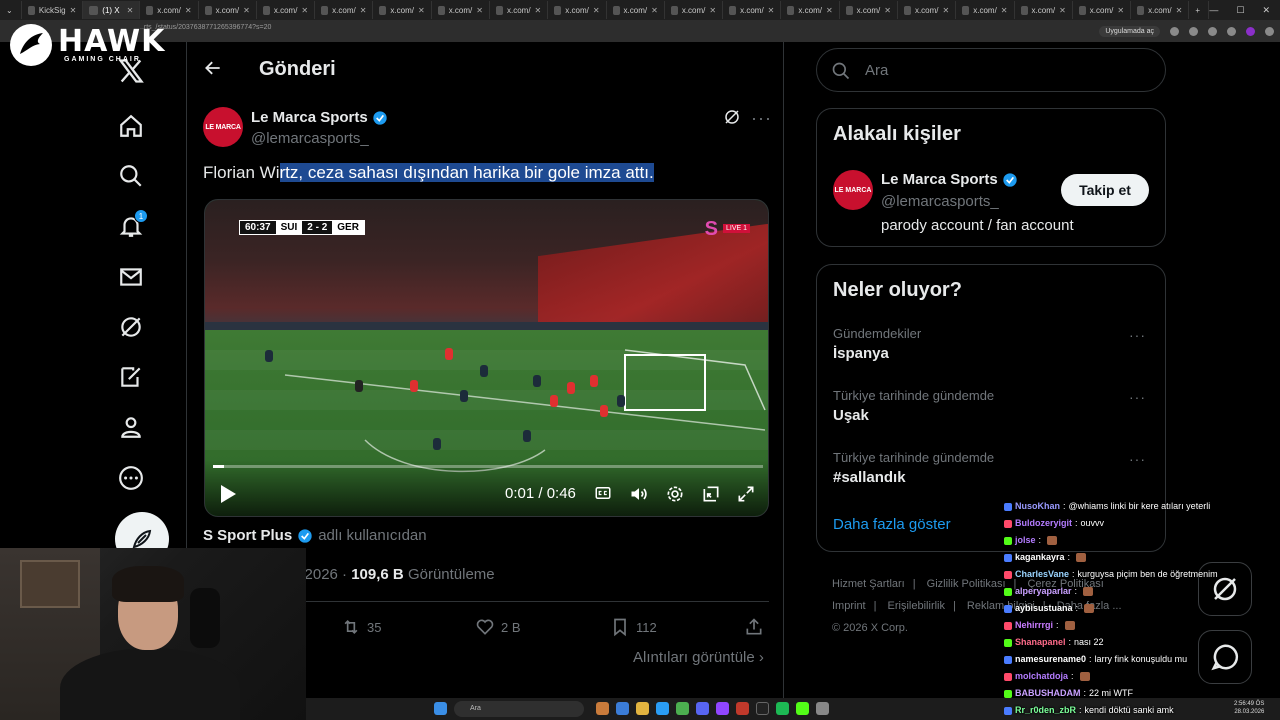 The width and height of the screenshot is (1280, 720). I want to click on browser-tab: (1) X ✕, so click(112, 10).